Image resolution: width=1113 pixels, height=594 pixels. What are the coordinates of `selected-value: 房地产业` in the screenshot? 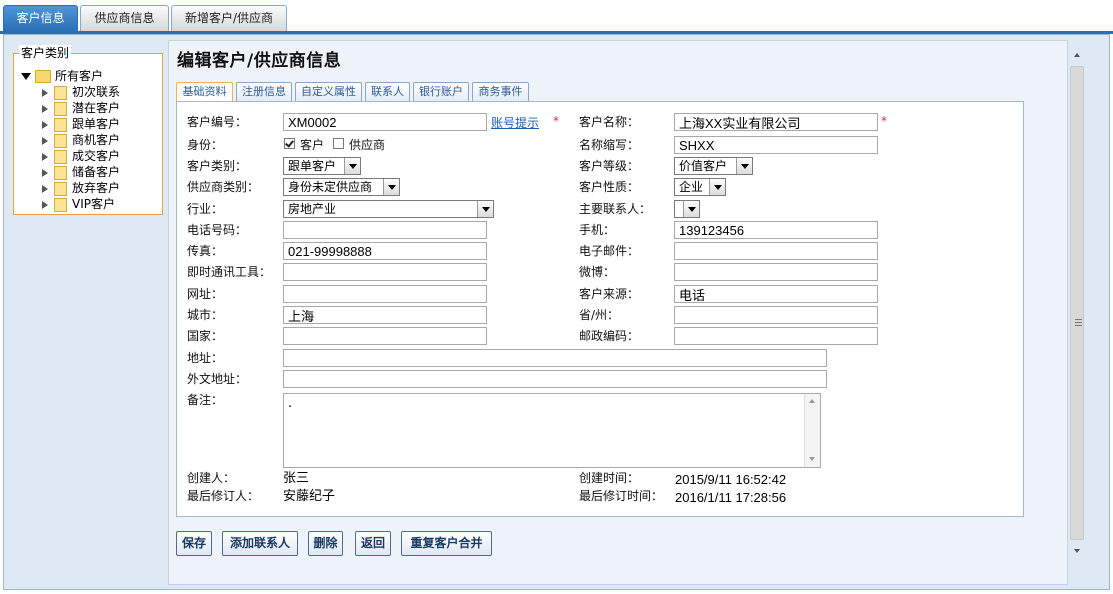 It's located at (312, 209).